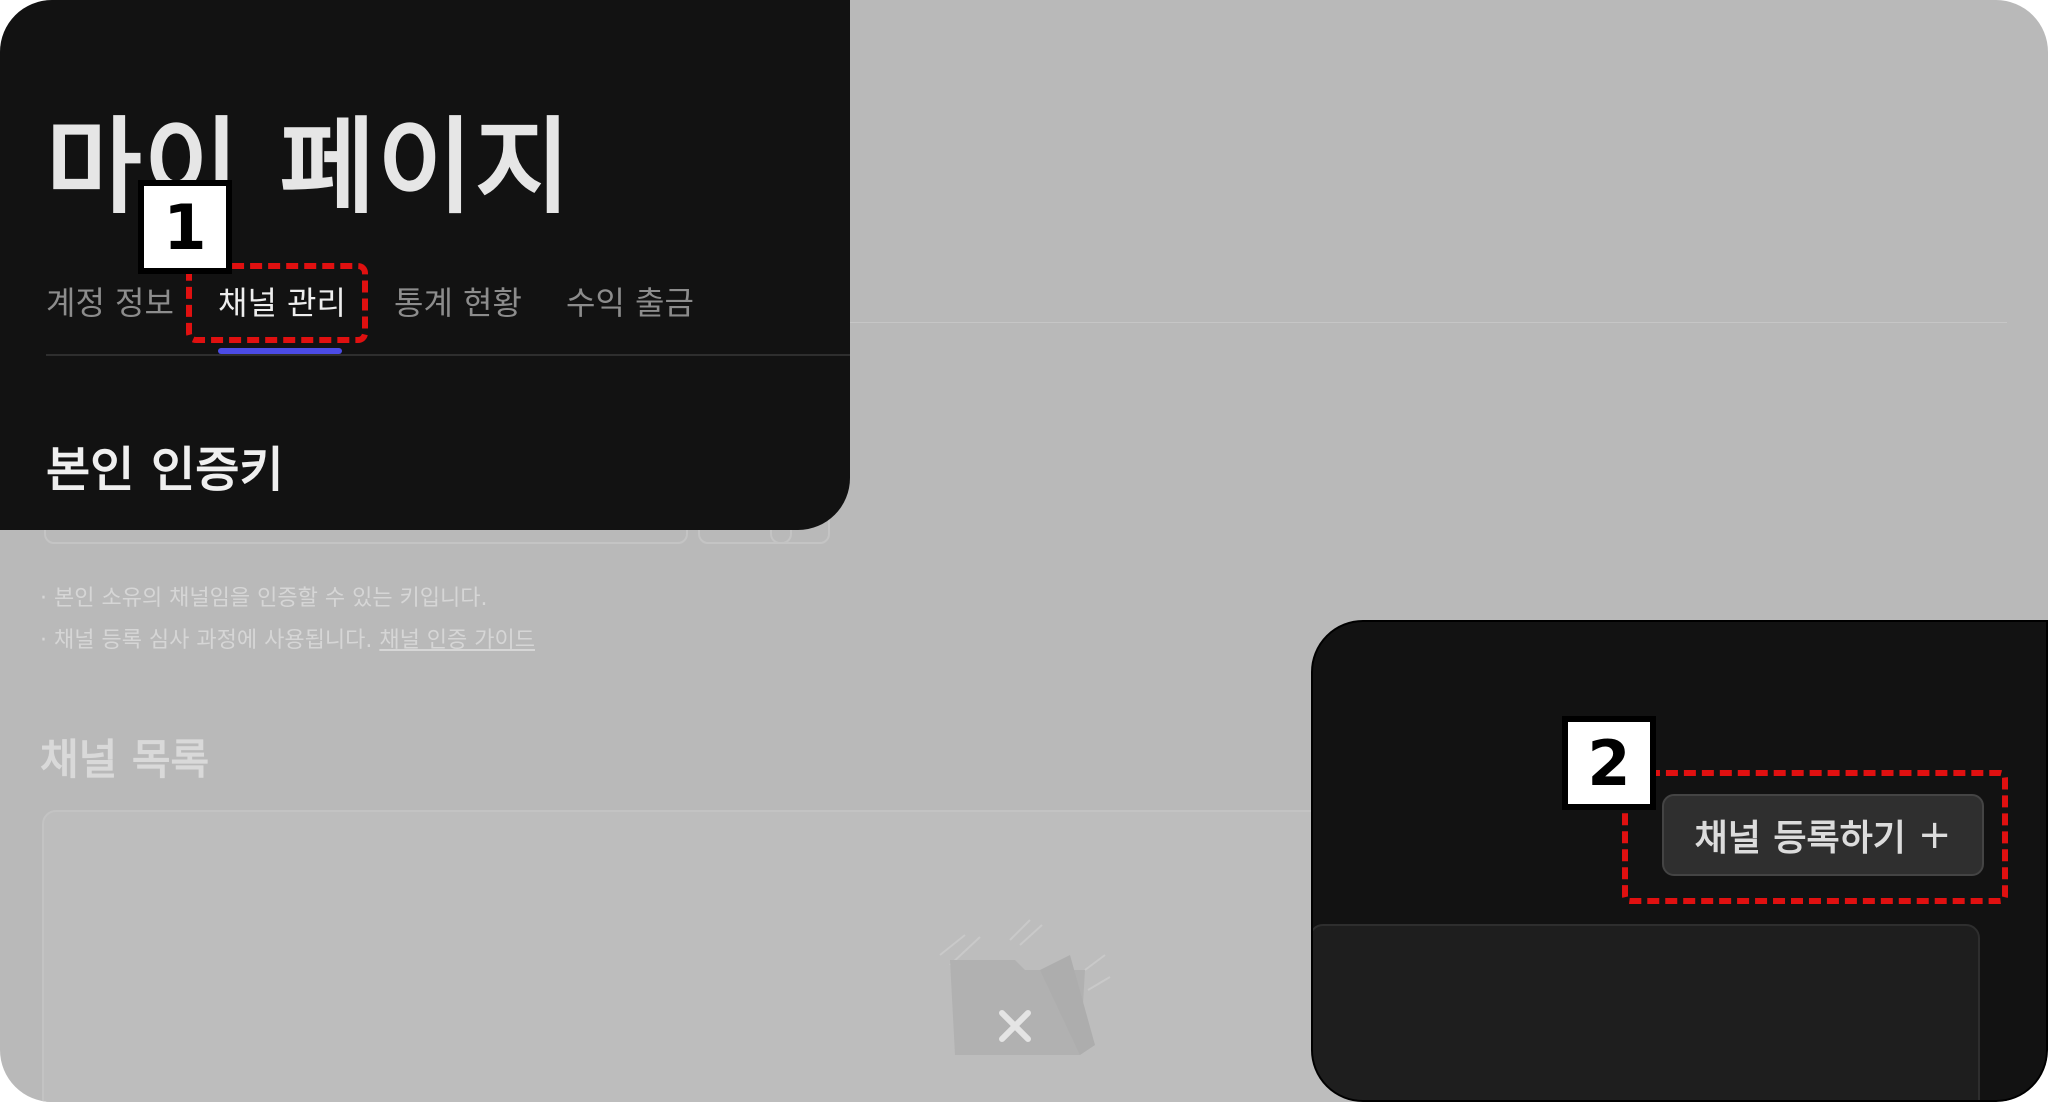  Describe the element at coordinates (309, 167) in the screenshot. I see `page-title: 마이 페이지` at that location.